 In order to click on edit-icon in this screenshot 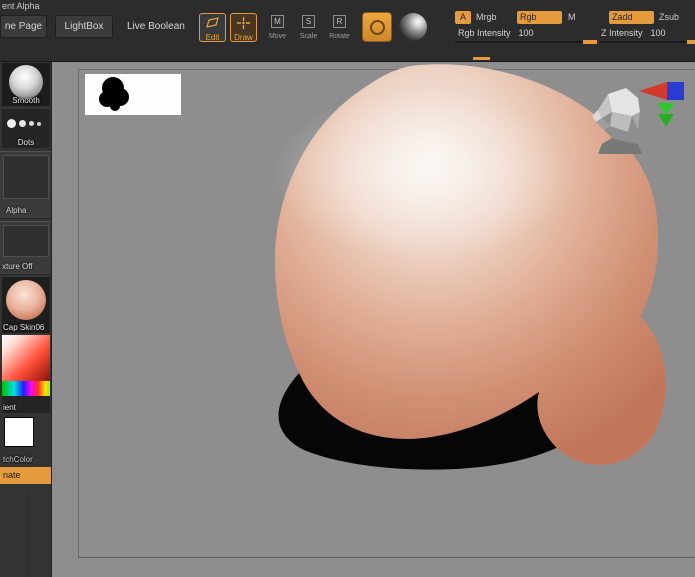, I will do `click(212, 25)`.